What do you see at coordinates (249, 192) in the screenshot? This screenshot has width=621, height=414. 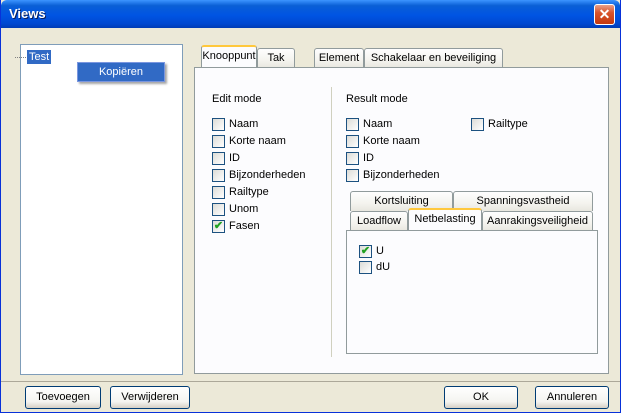 I see `edit-mode-item-label: Railtype` at bounding box center [249, 192].